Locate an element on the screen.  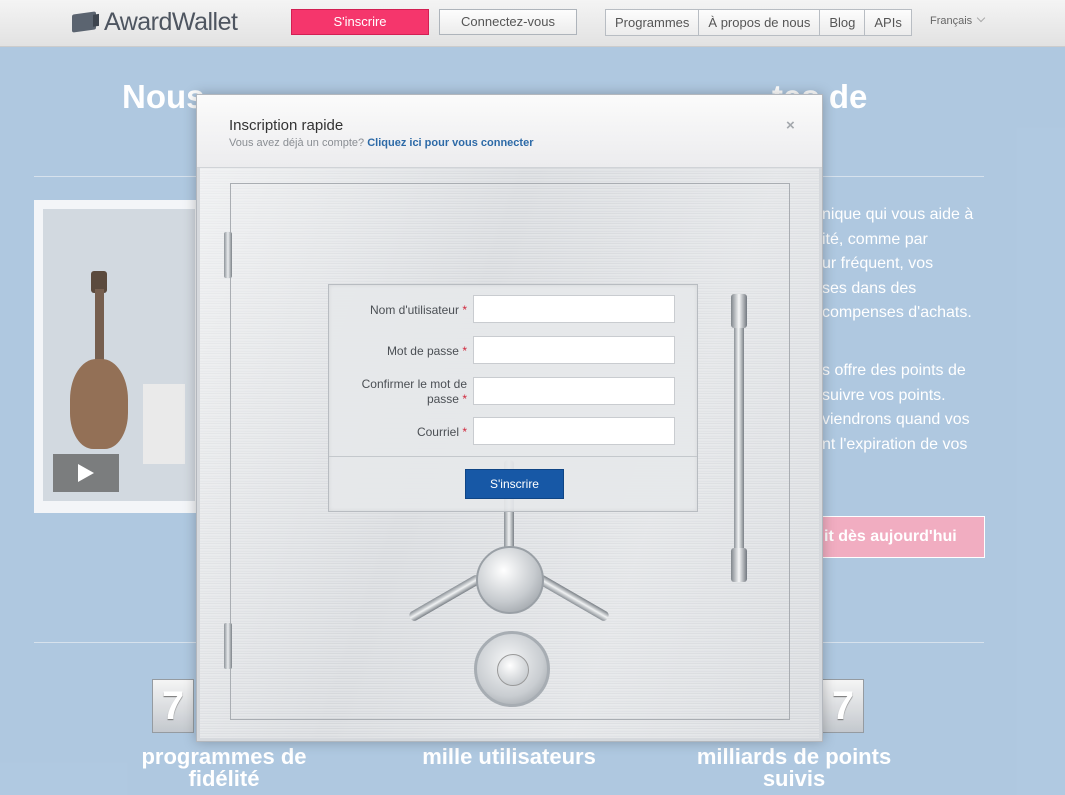
email-label: Courriel * is located at coordinates (404, 432).